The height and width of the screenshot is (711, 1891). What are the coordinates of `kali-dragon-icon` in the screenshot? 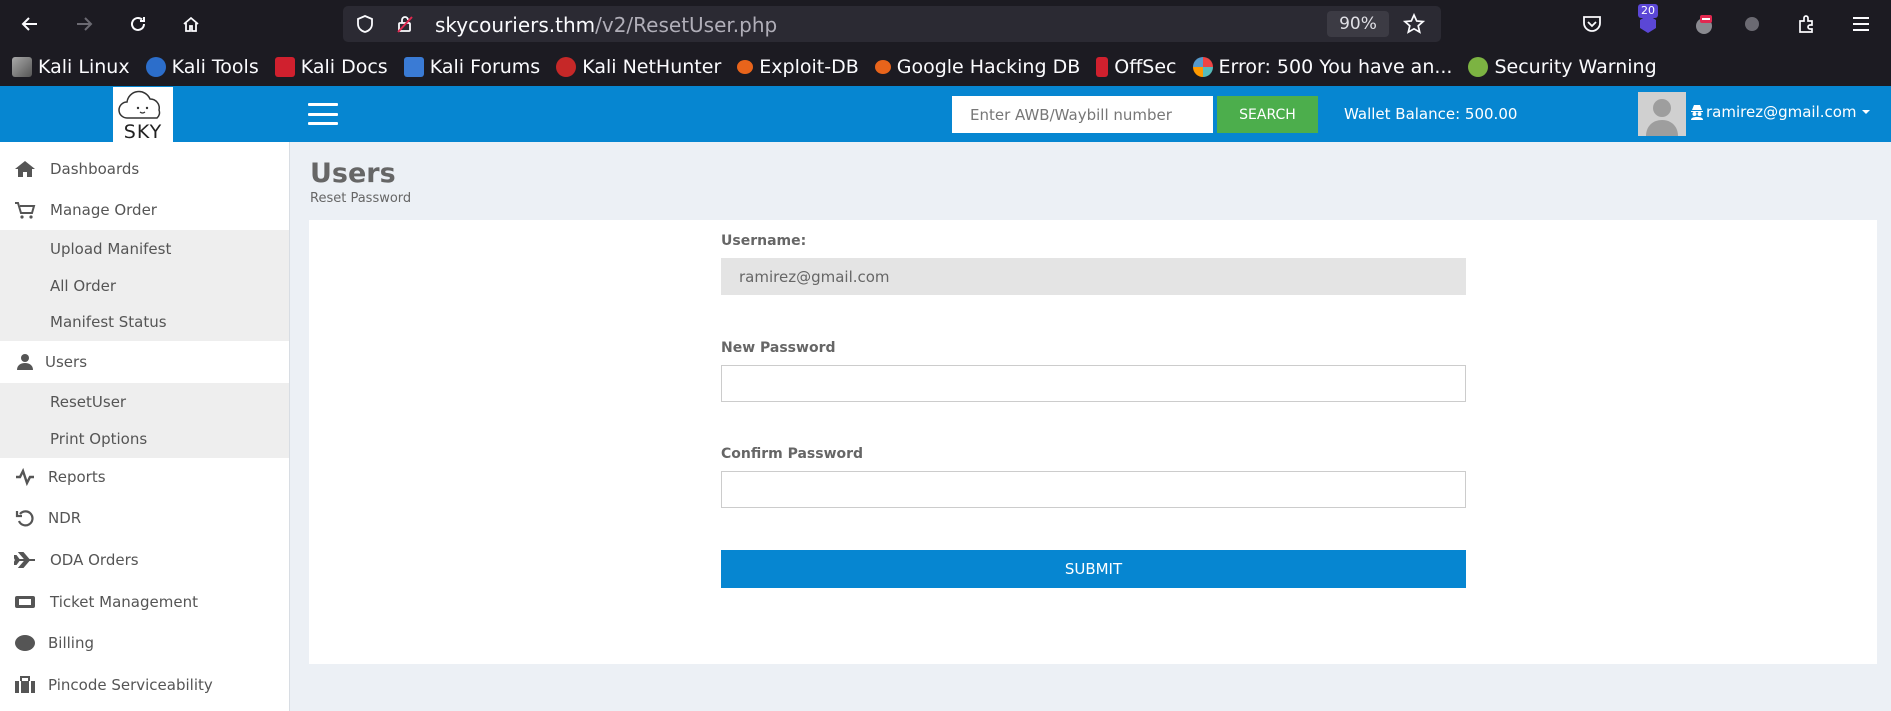 It's located at (22, 67).